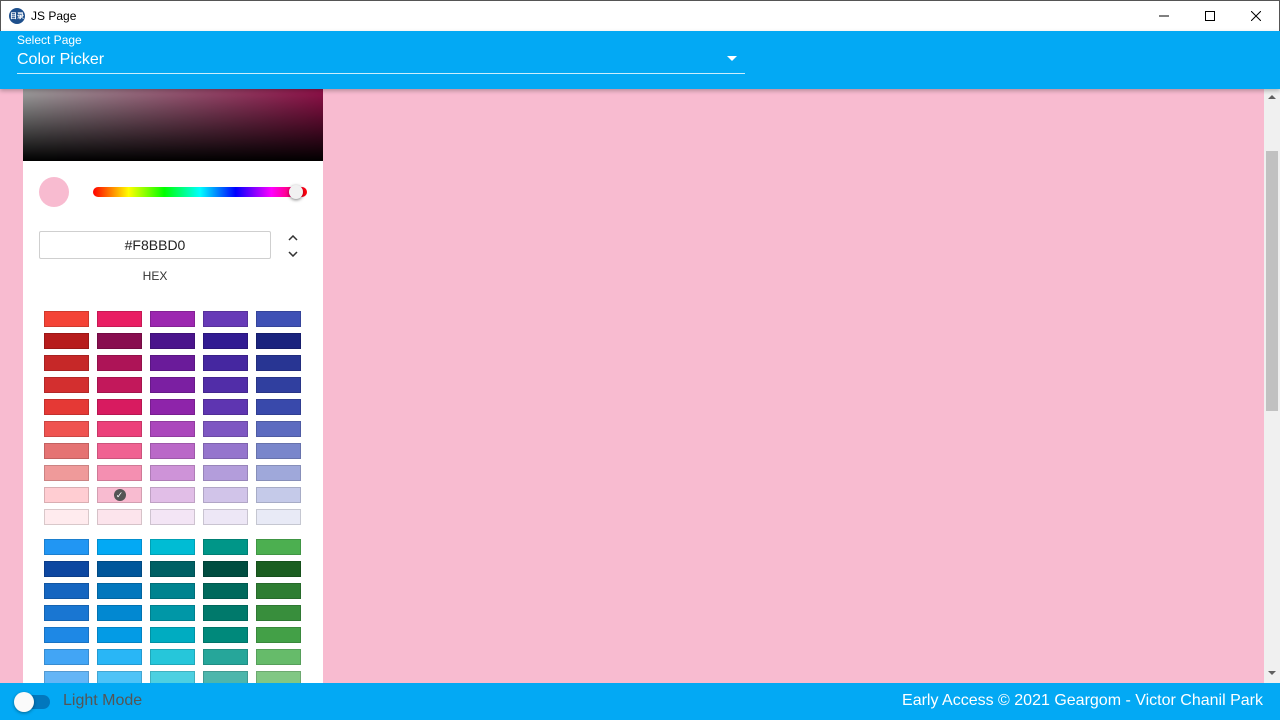  Describe the element at coordinates (1210, 16) in the screenshot. I see `maximize-button` at that location.